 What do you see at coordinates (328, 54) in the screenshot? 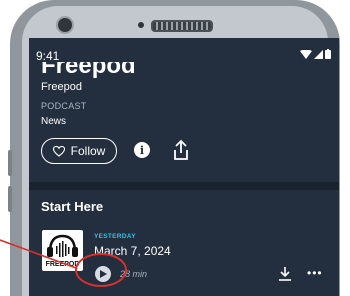
I see `battery-icon` at bounding box center [328, 54].